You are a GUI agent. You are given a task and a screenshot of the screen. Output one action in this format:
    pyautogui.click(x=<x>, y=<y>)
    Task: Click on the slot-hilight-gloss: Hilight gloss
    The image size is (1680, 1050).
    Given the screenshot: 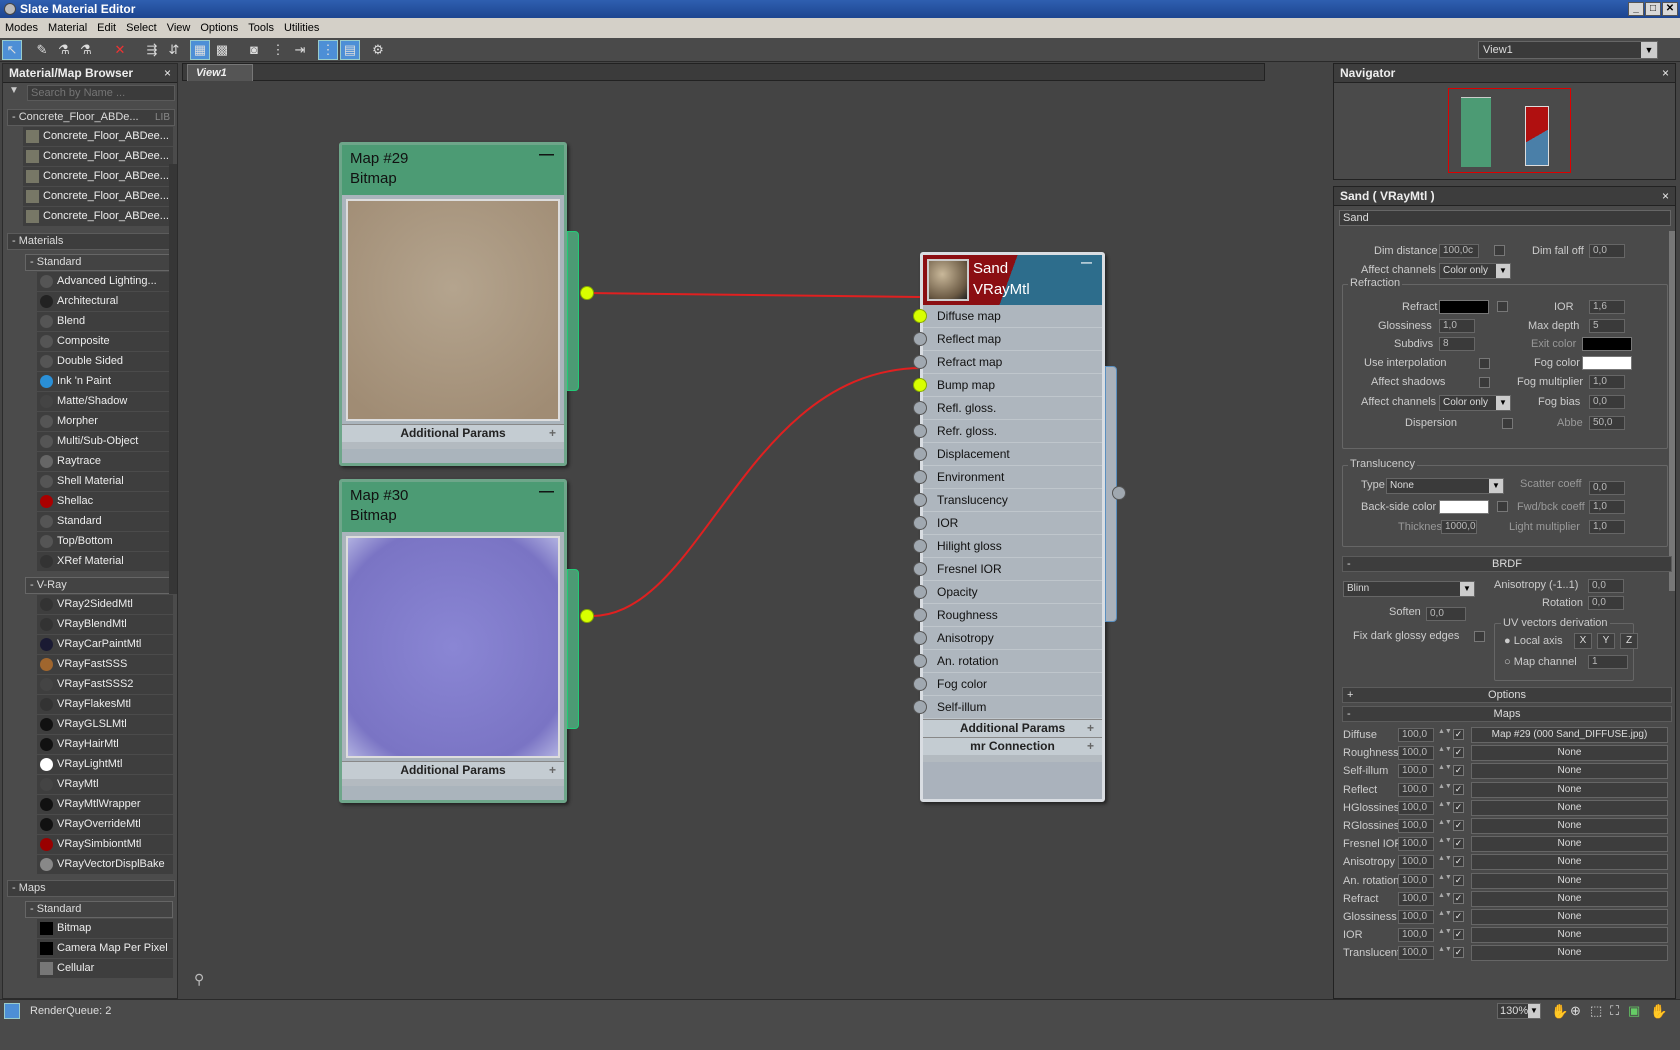 What is the action you would take?
    pyautogui.click(x=1007, y=546)
    